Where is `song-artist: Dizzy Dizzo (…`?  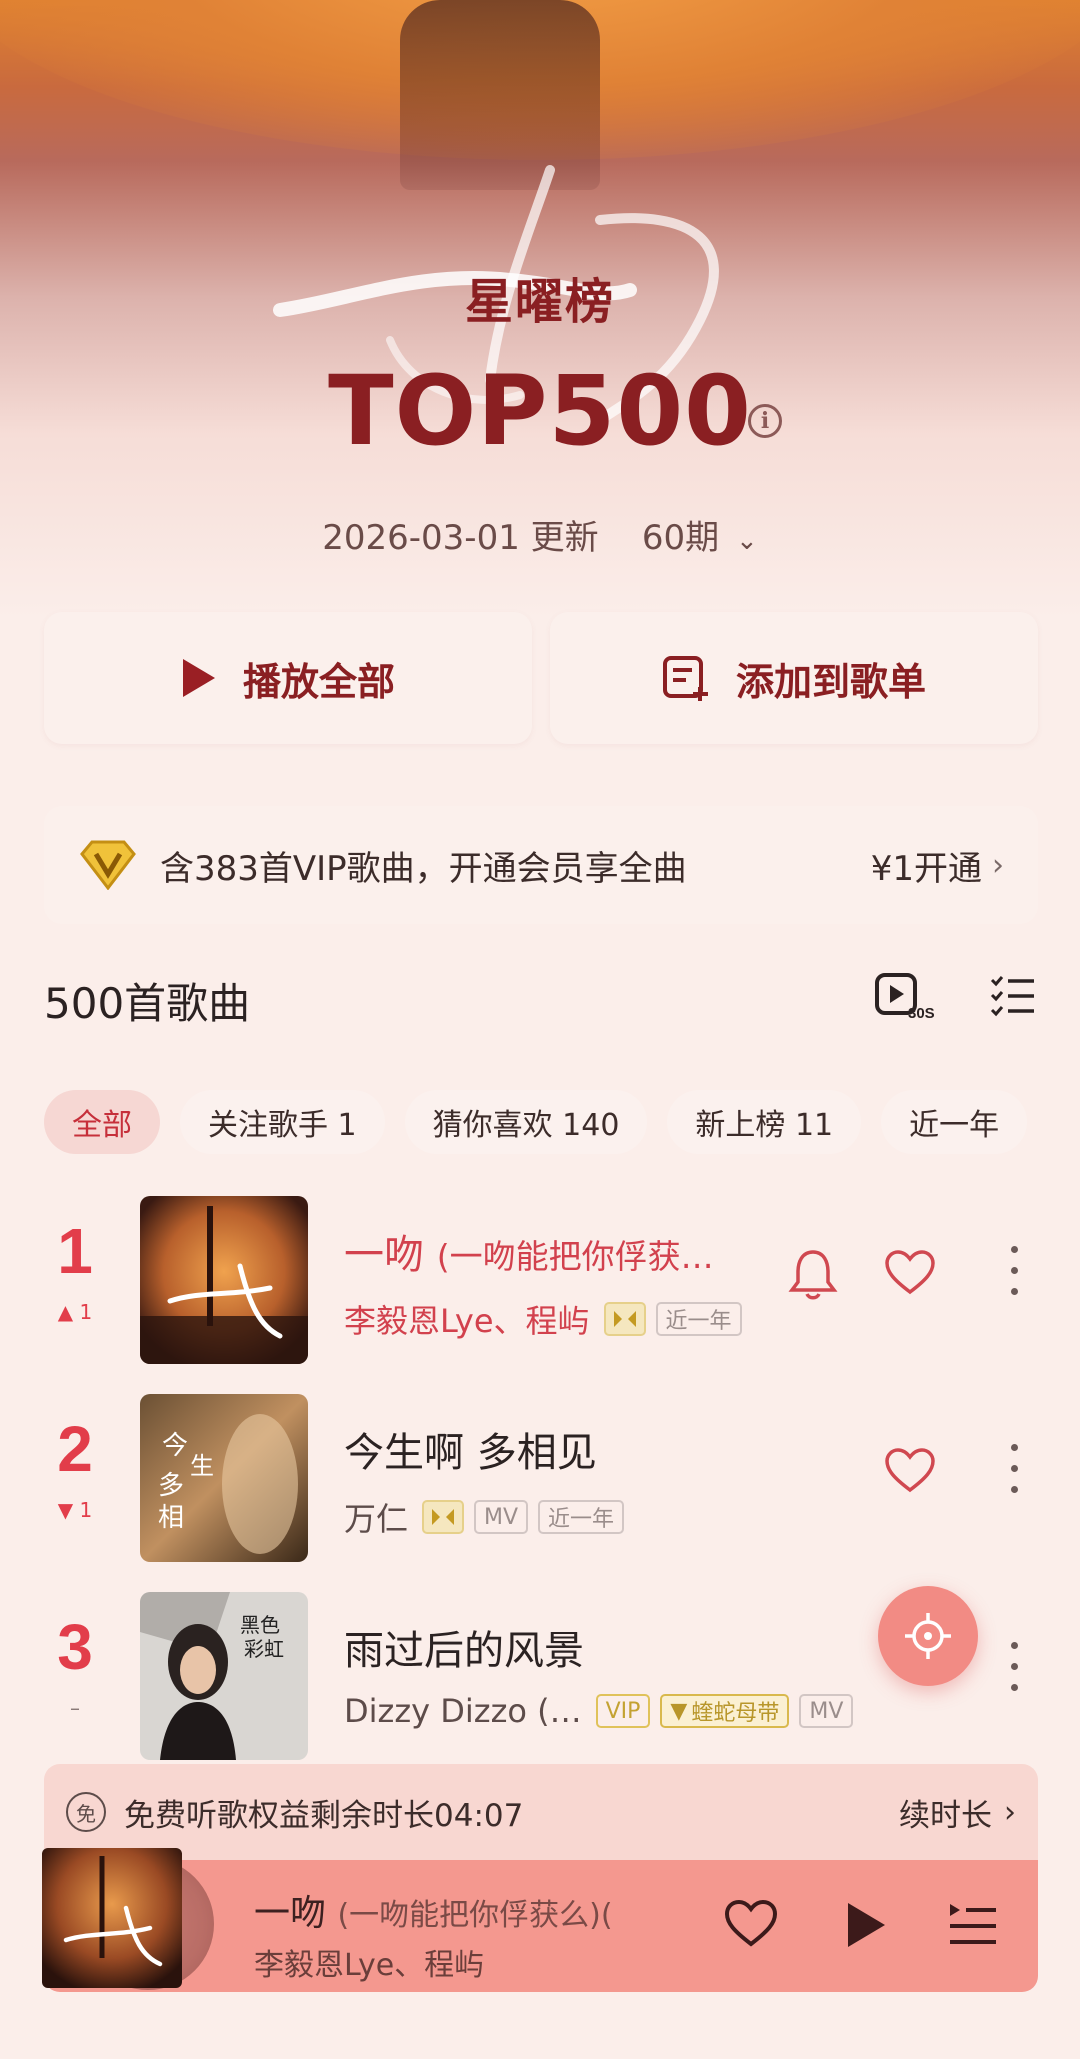 song-artist: Dizzy Dizzo (… is located at coordinates (463, 1711).